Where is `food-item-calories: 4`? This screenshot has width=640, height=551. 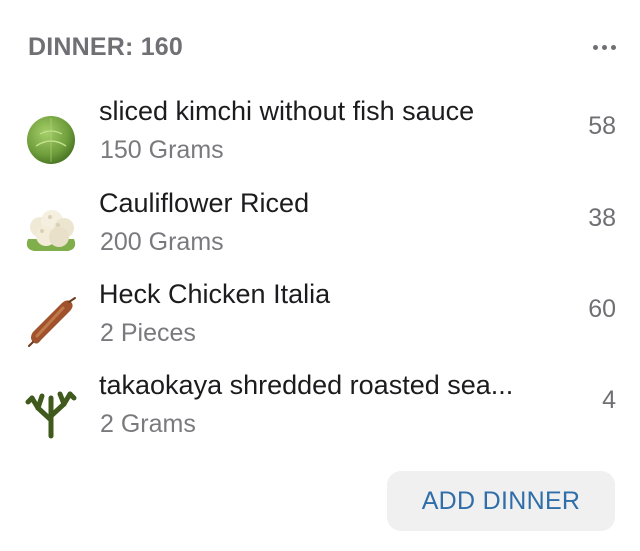 food-item-calories: 4 is located at coordinates (609, 400).